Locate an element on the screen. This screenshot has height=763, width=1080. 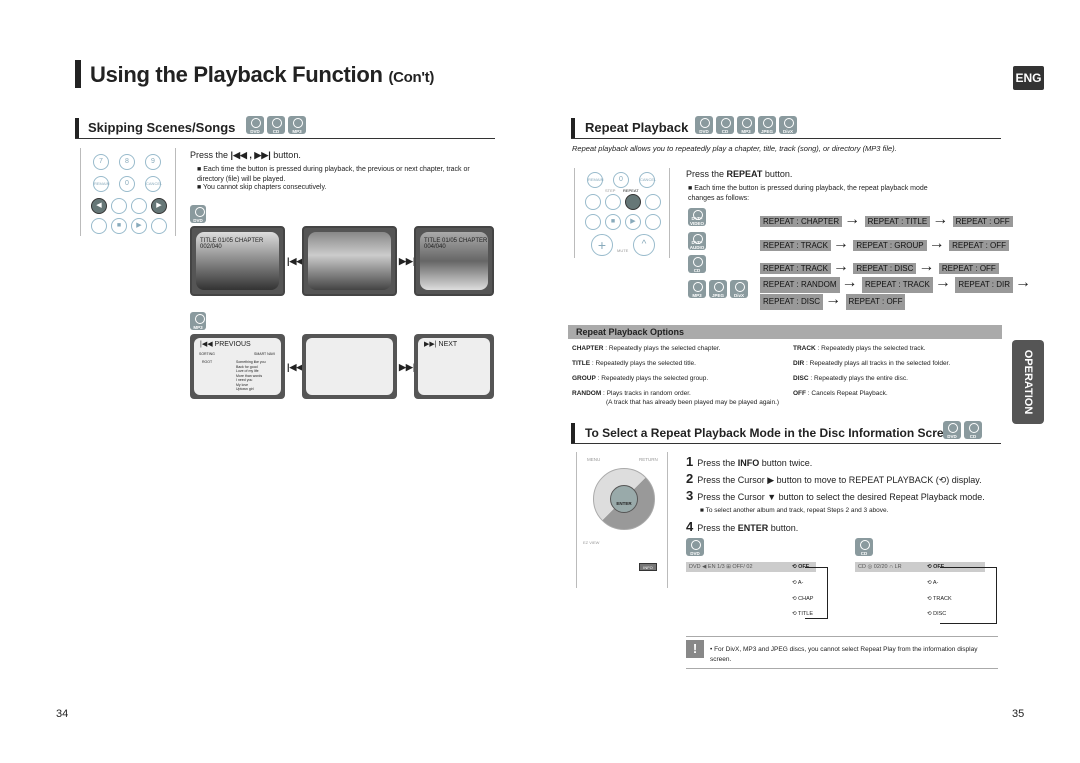
skip-forward-button: ▶ is located at coordinates (159, 206).